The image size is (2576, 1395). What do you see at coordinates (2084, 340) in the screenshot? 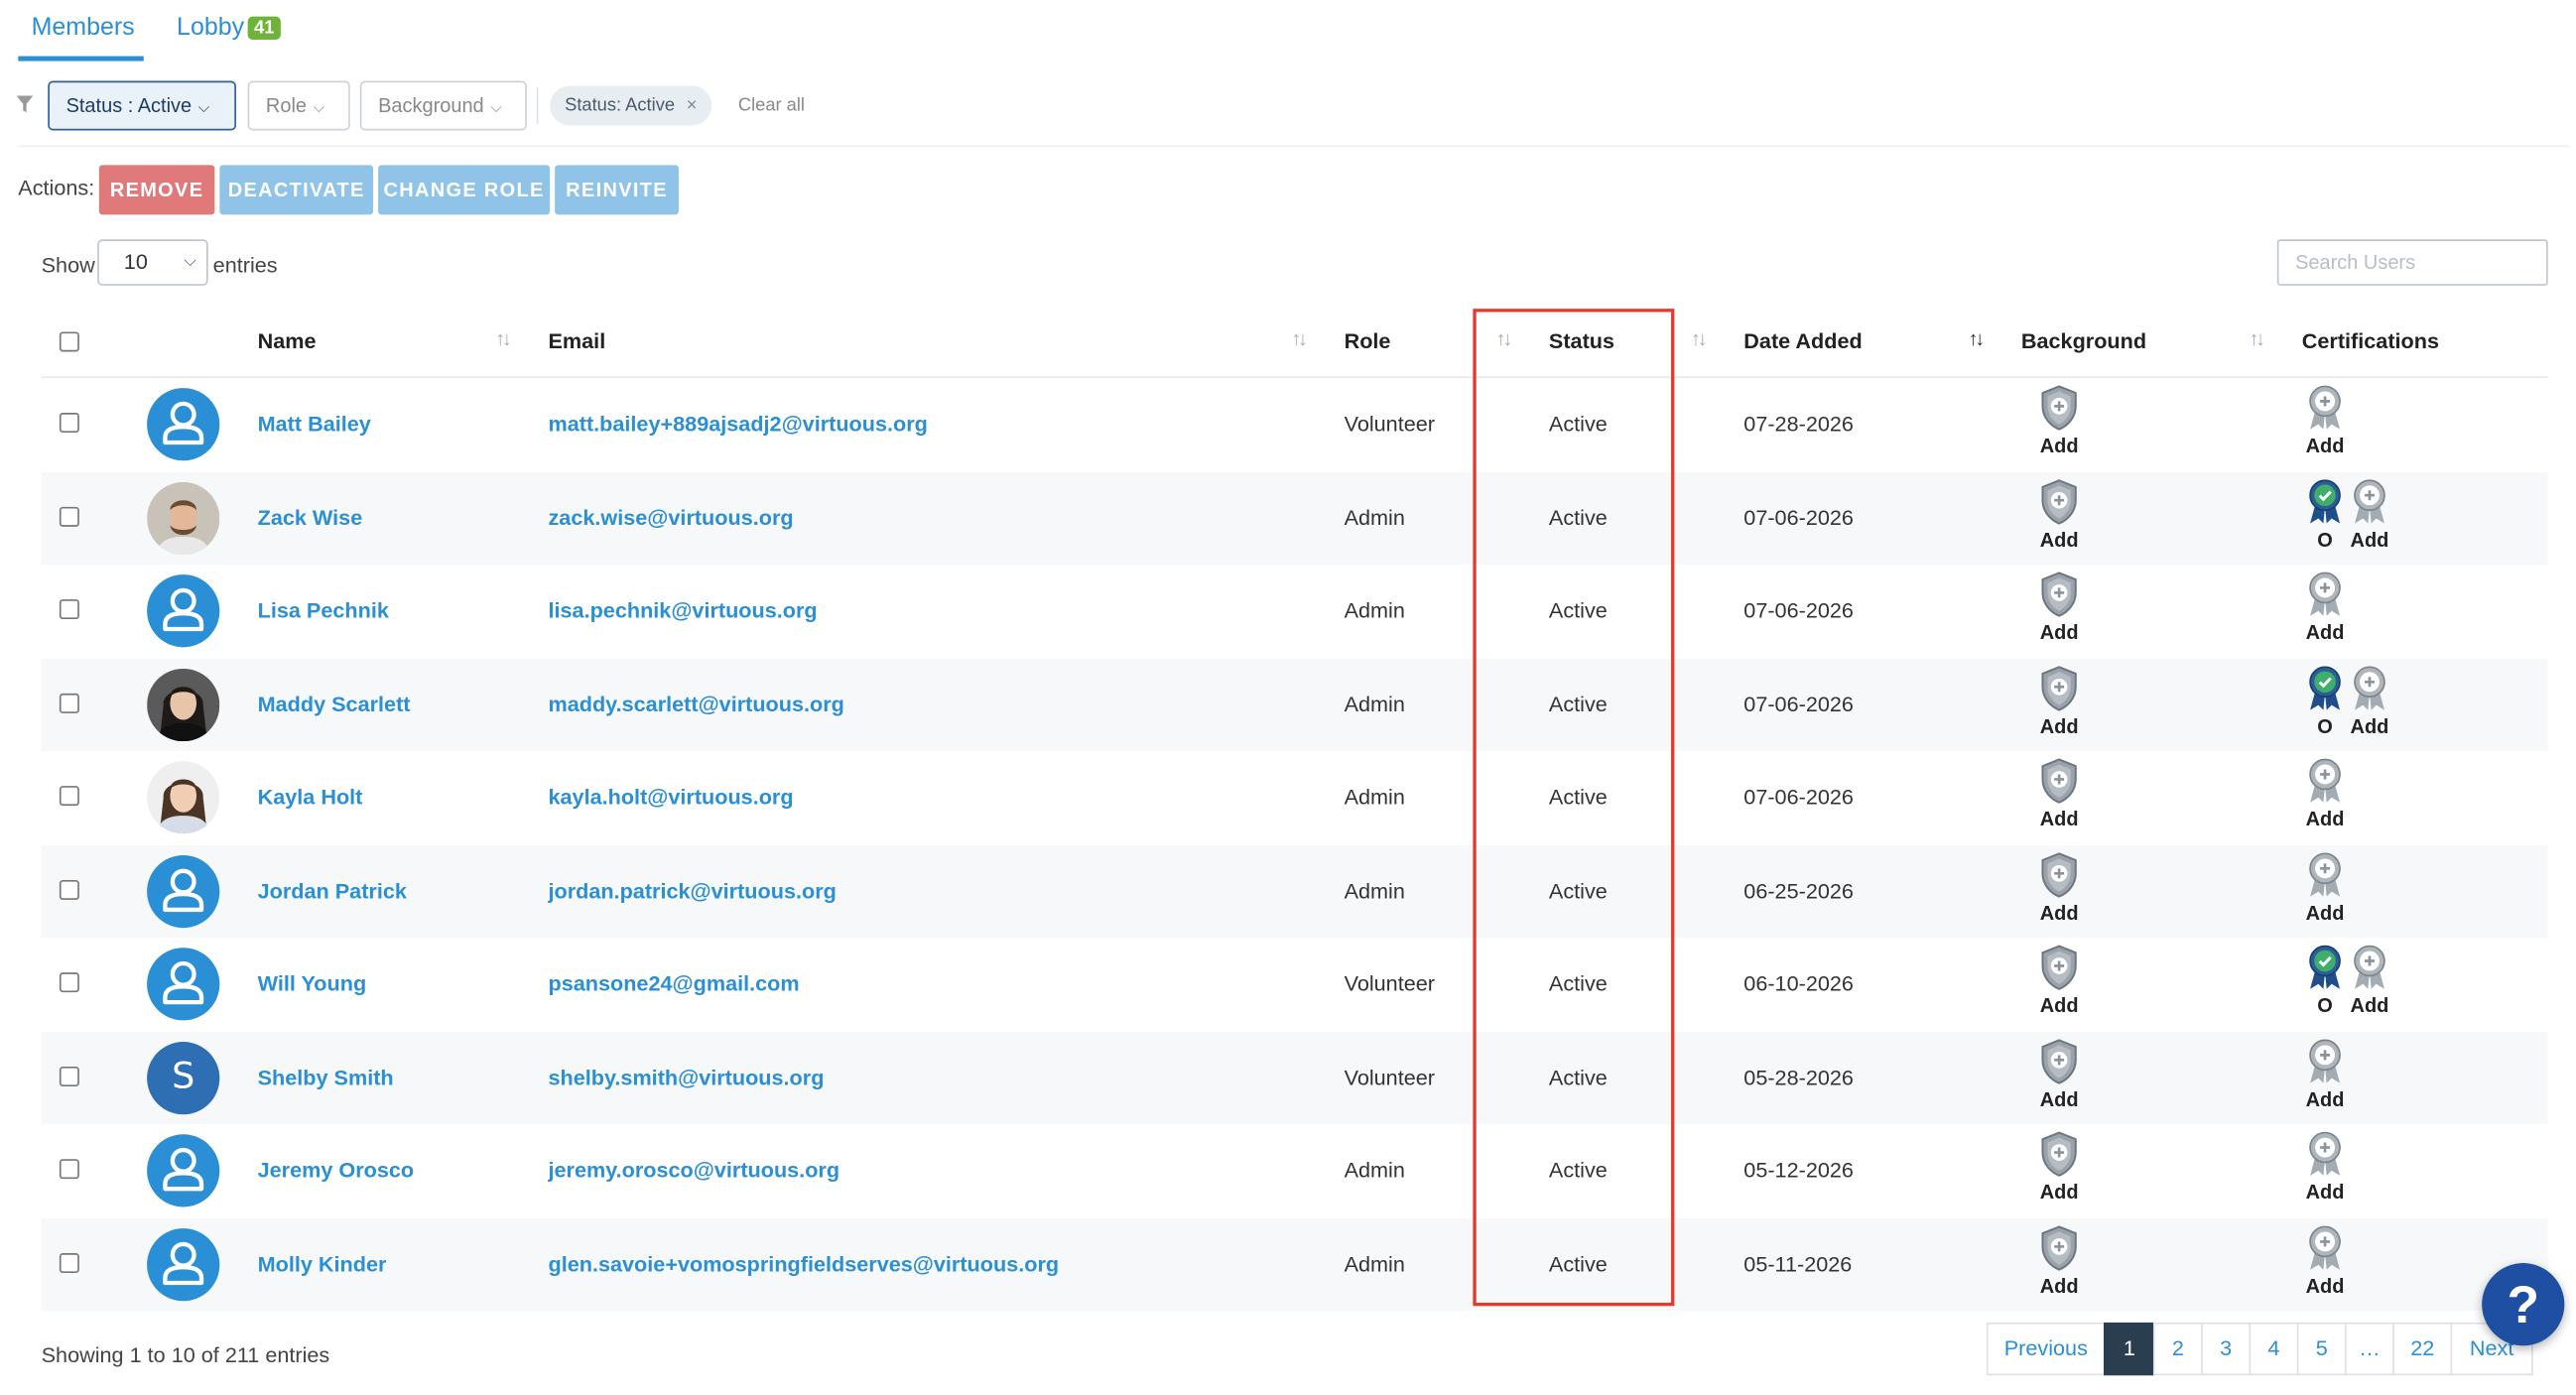
I see `column-background: Background` at bounding box center [2084, 340].